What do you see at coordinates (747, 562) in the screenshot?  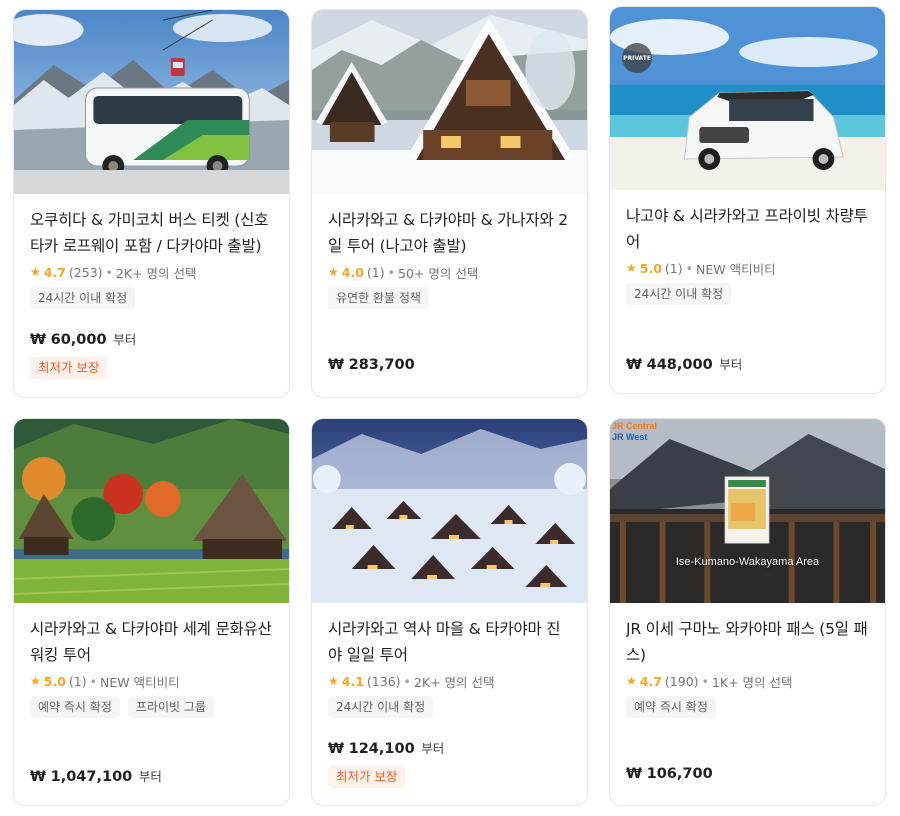 I see `image-caption: Ise-Kumano-Wakayama Area` at bounding box center [747, 562].